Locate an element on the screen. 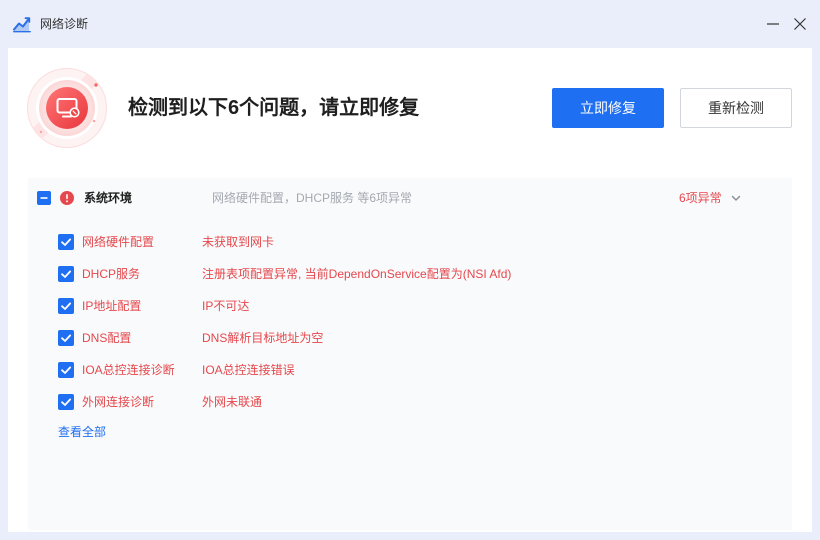  group-issue-count: 6项异常 is located at coordinates (700, 198).